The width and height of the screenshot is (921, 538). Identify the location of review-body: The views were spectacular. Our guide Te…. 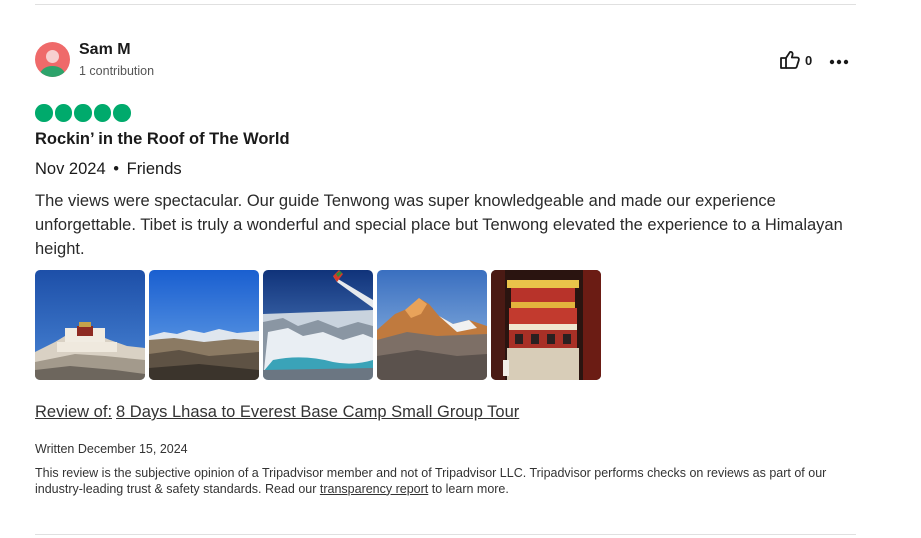
(439, 225).